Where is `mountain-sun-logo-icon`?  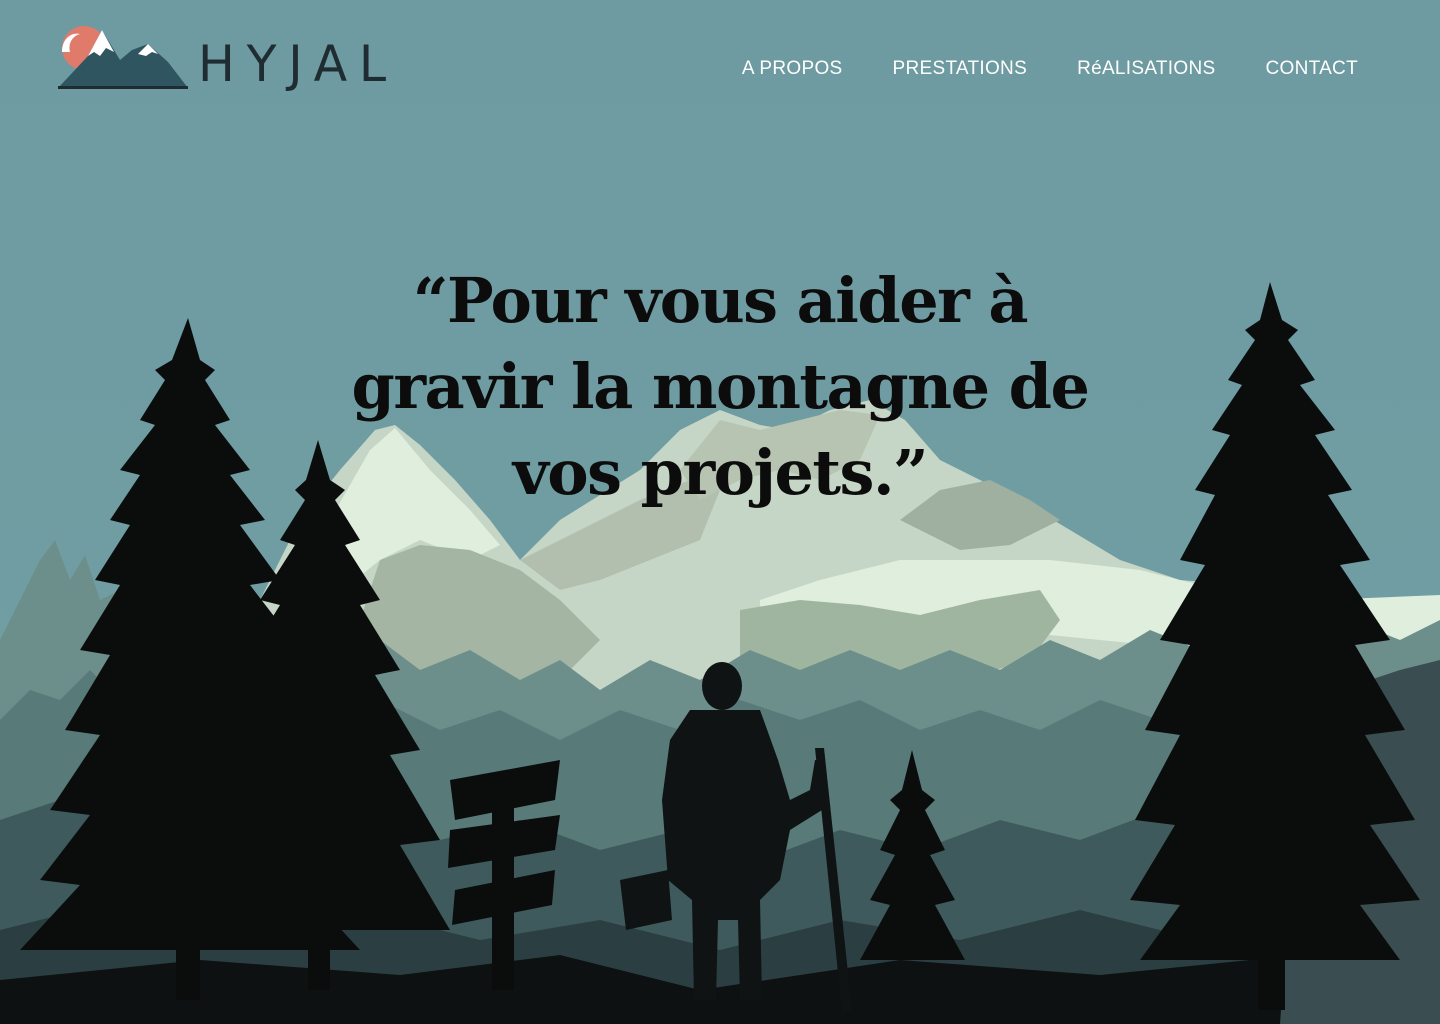
mountain-sun-logo-icon is located at coordinates (123, 57).